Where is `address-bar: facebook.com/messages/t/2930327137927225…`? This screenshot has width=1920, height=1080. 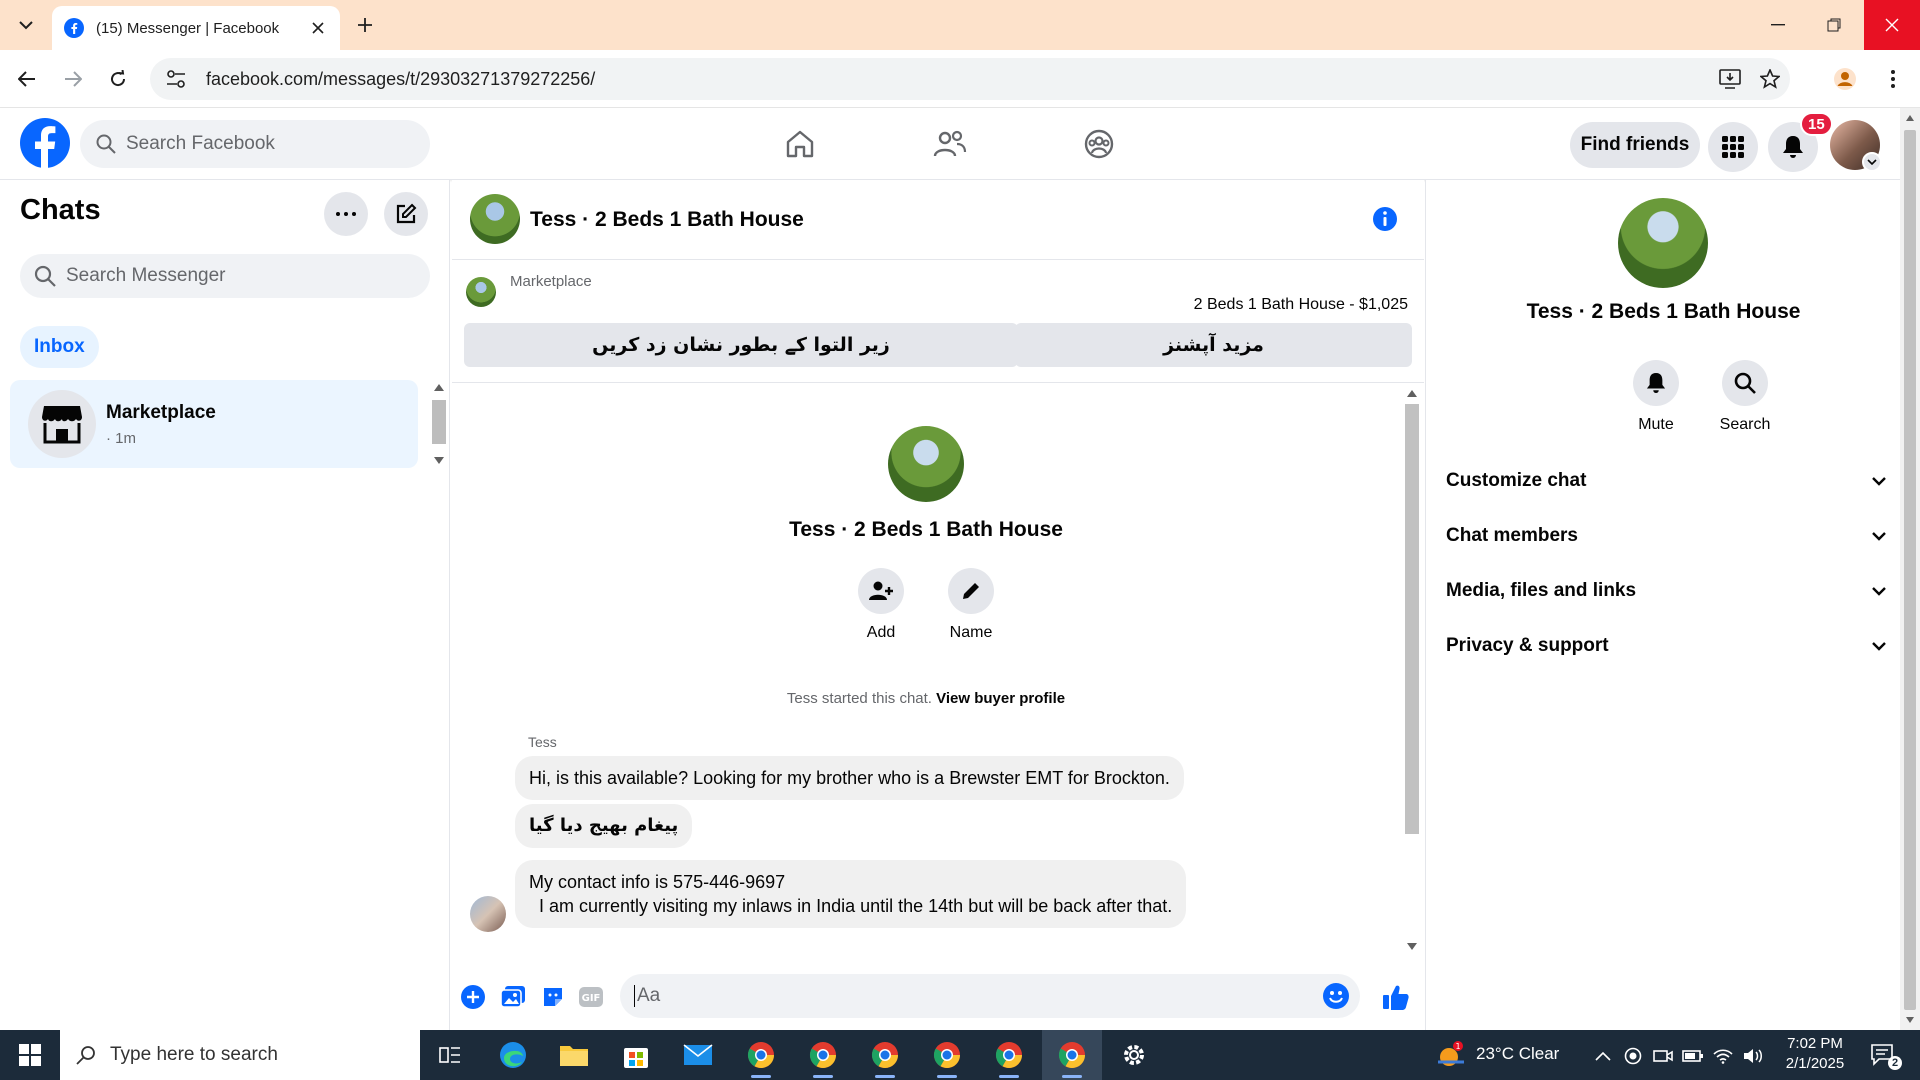 address-bar: facebook.com/messages/t/2930327137927225… is located at coordinates (970, 79).